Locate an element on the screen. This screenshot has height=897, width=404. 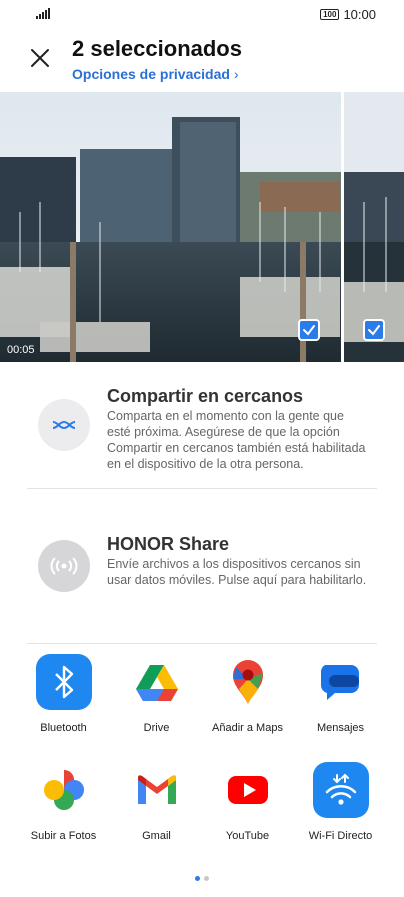
wifi-direct-icon is located at coordinates (340, 790).